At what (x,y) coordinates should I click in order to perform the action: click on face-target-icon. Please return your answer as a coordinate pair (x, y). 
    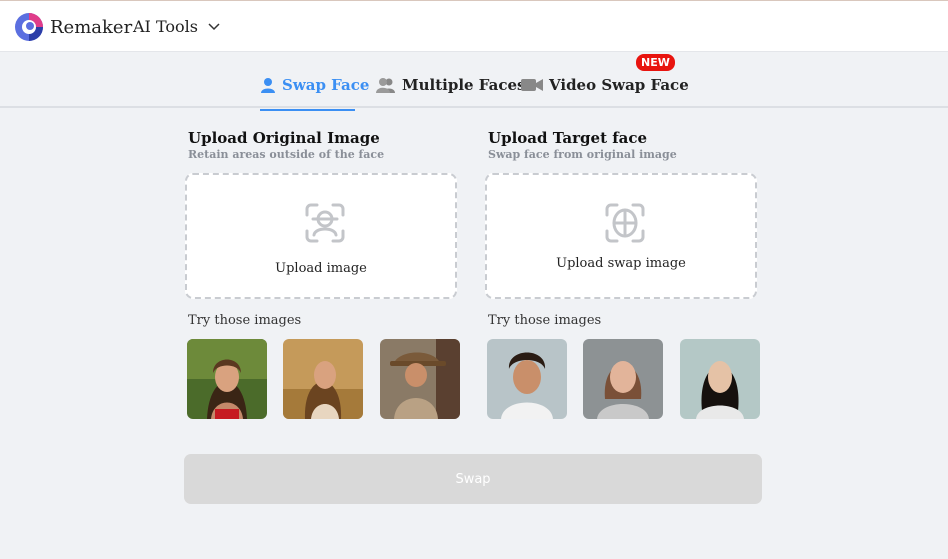
    Looking at the image, I should click on (625, 223).